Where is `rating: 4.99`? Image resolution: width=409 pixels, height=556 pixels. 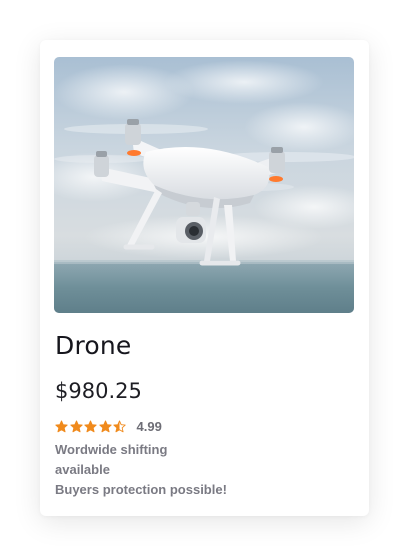
rating: 4.99 is located at coordinates (108, 426).